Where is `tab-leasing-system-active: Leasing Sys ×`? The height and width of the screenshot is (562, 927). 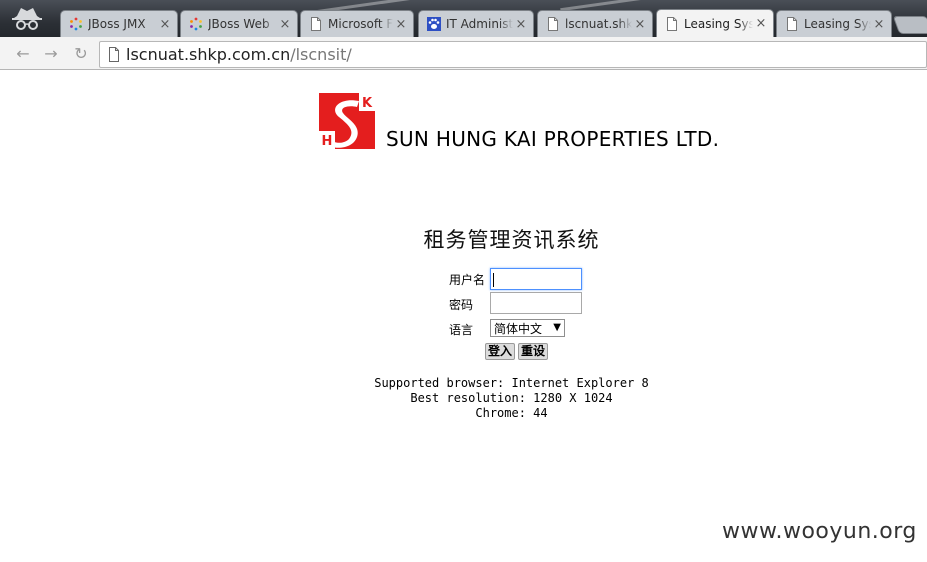
tab-leasing-system-active: Leasing Sys × is located at coordinates (715, 23).